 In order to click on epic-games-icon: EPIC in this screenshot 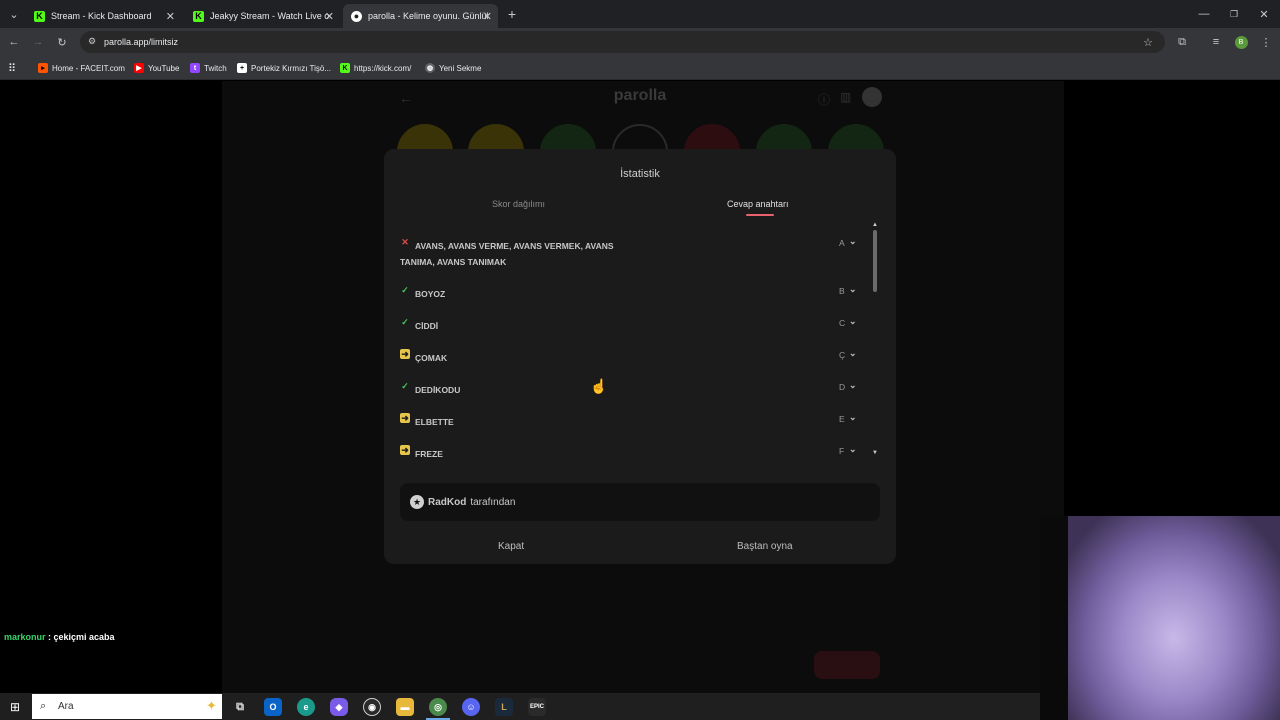, I will do `click(537, 707)`.